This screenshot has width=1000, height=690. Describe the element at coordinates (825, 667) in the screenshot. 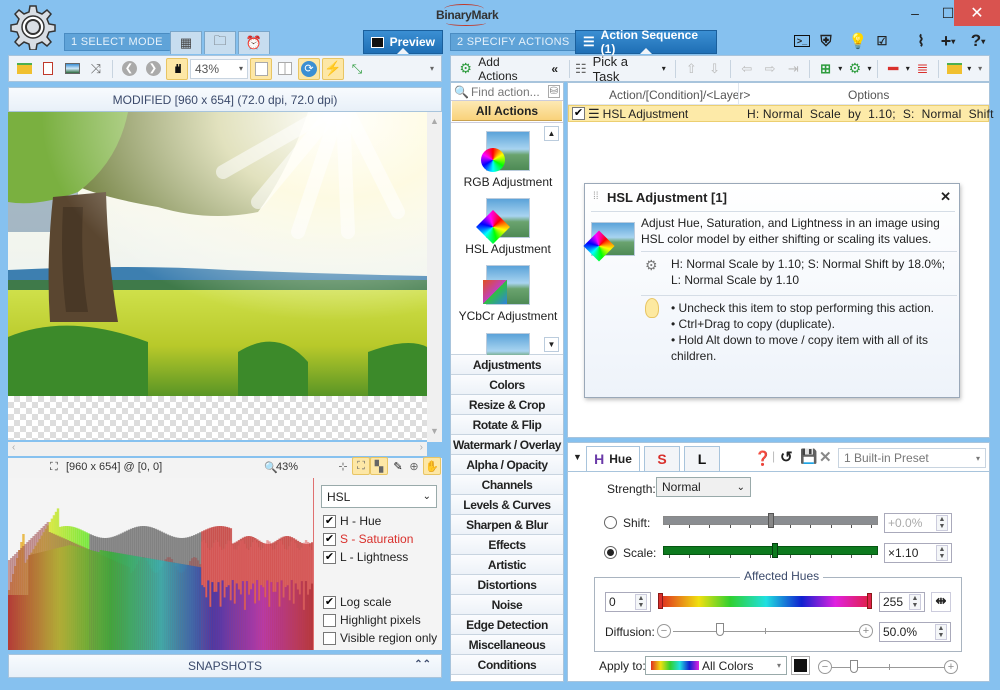

I see `apply-minus-icon: −` at that location.